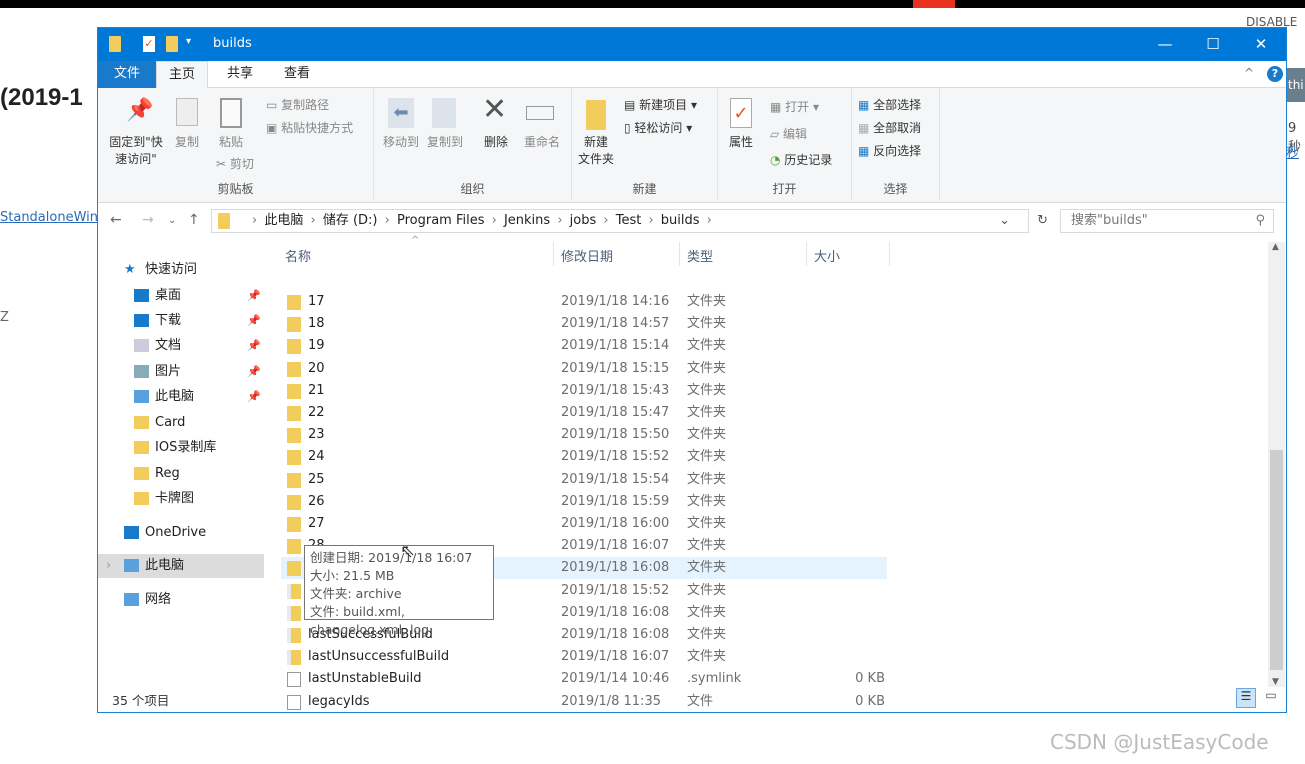  I want to click on sidebar-item: 桌面 📌, so click(181, 296).